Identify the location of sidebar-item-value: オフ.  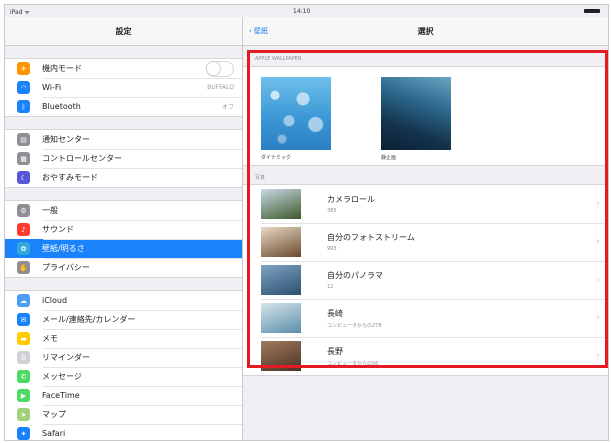
(227, 107).